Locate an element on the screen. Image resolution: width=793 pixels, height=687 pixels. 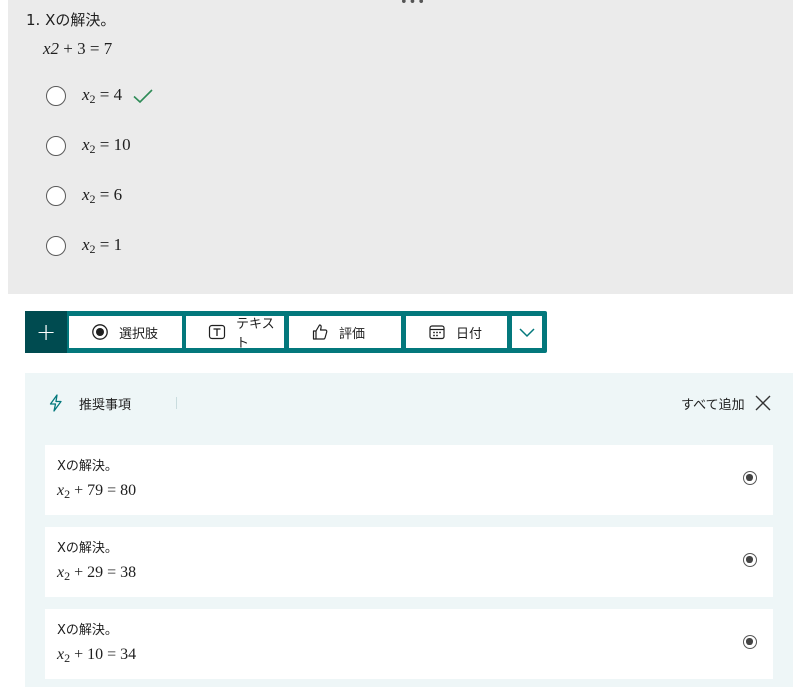
option-label: x2 = 4 is located at coordinates (102, 95).